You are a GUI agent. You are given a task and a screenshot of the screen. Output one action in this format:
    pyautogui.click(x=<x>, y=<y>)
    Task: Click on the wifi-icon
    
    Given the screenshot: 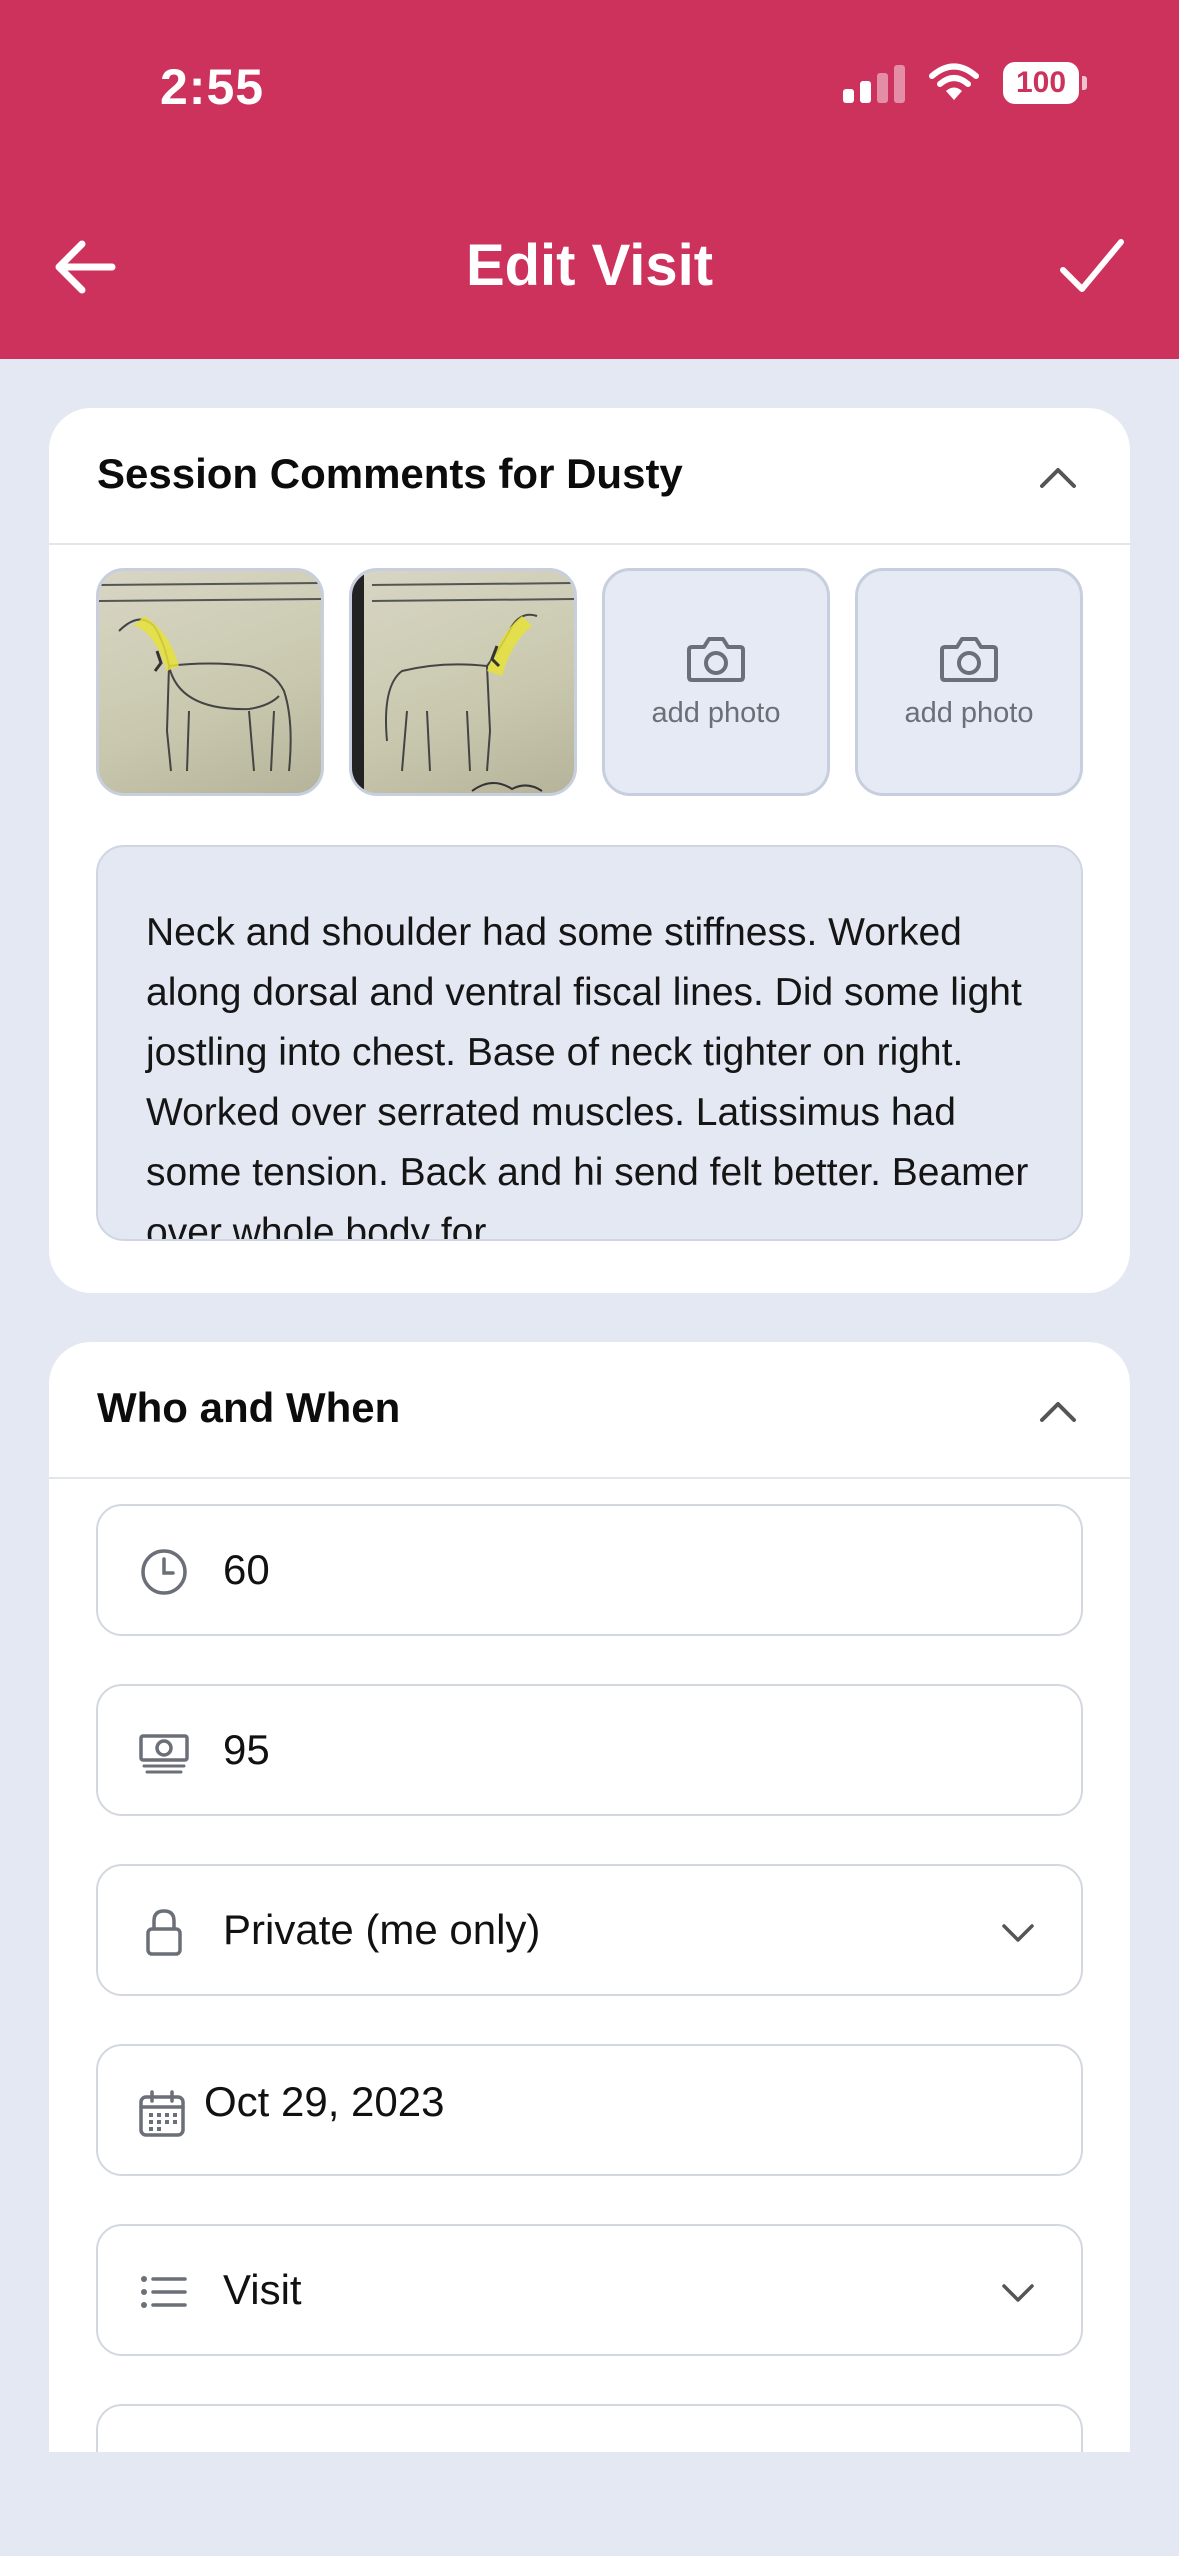 What is the action you would take?
    pyautogui.click(x=954, y=81)
    